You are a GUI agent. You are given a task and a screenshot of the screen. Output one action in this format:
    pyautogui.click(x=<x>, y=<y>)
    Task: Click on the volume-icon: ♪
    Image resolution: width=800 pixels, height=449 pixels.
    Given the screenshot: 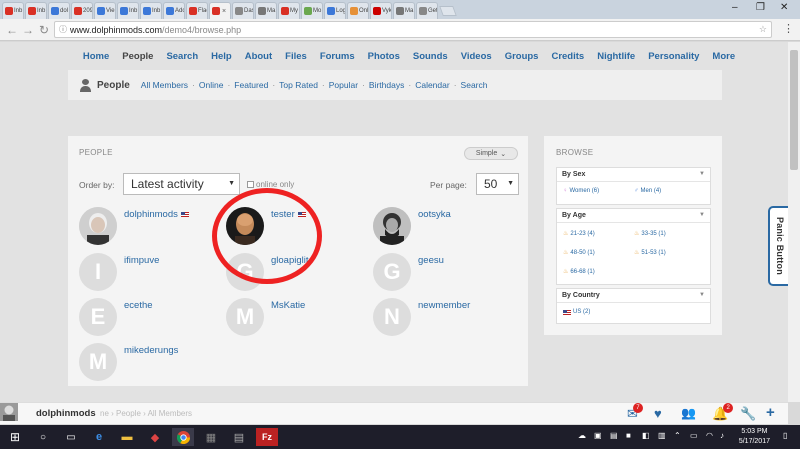 What is the action you would take?
    pyautogui.click(x=722, y=435)
    